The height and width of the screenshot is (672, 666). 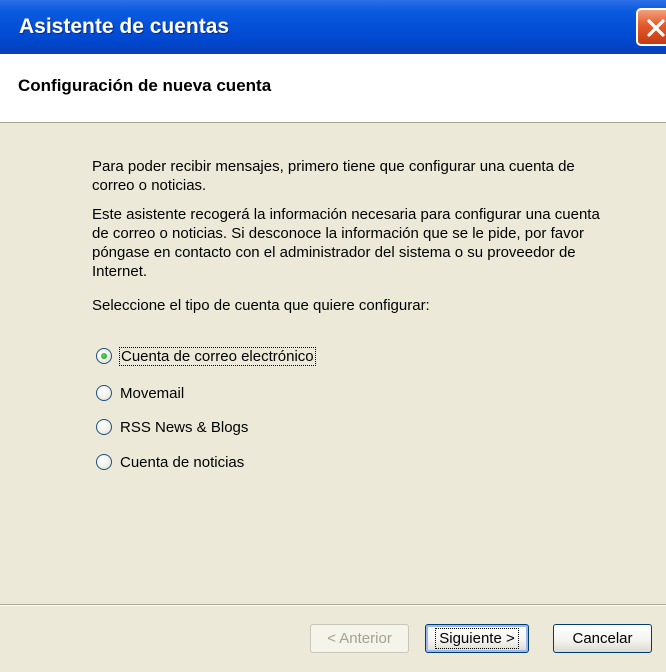 I want to click on page-title: Configuración de nueva cuenta, so click(x=145, y=85).